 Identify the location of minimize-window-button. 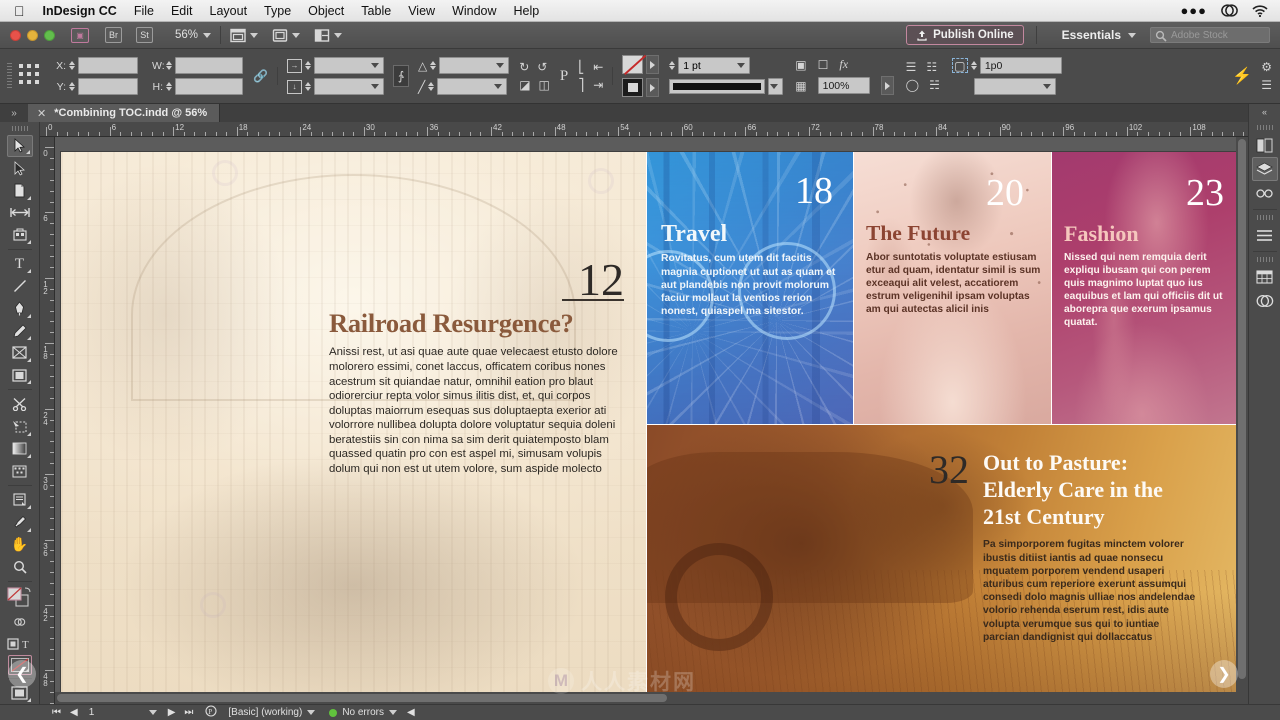
(32, 35).